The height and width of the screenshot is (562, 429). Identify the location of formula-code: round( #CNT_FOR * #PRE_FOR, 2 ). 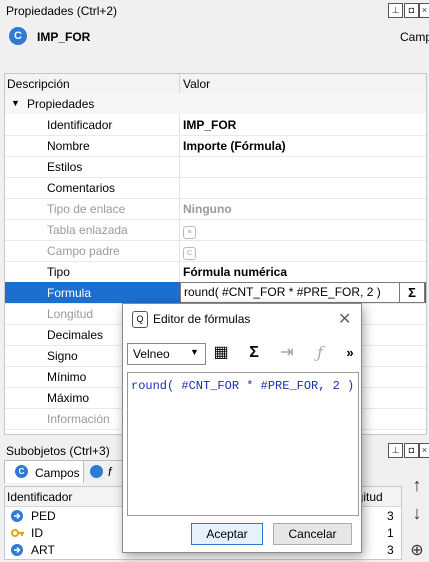
(243, 386).